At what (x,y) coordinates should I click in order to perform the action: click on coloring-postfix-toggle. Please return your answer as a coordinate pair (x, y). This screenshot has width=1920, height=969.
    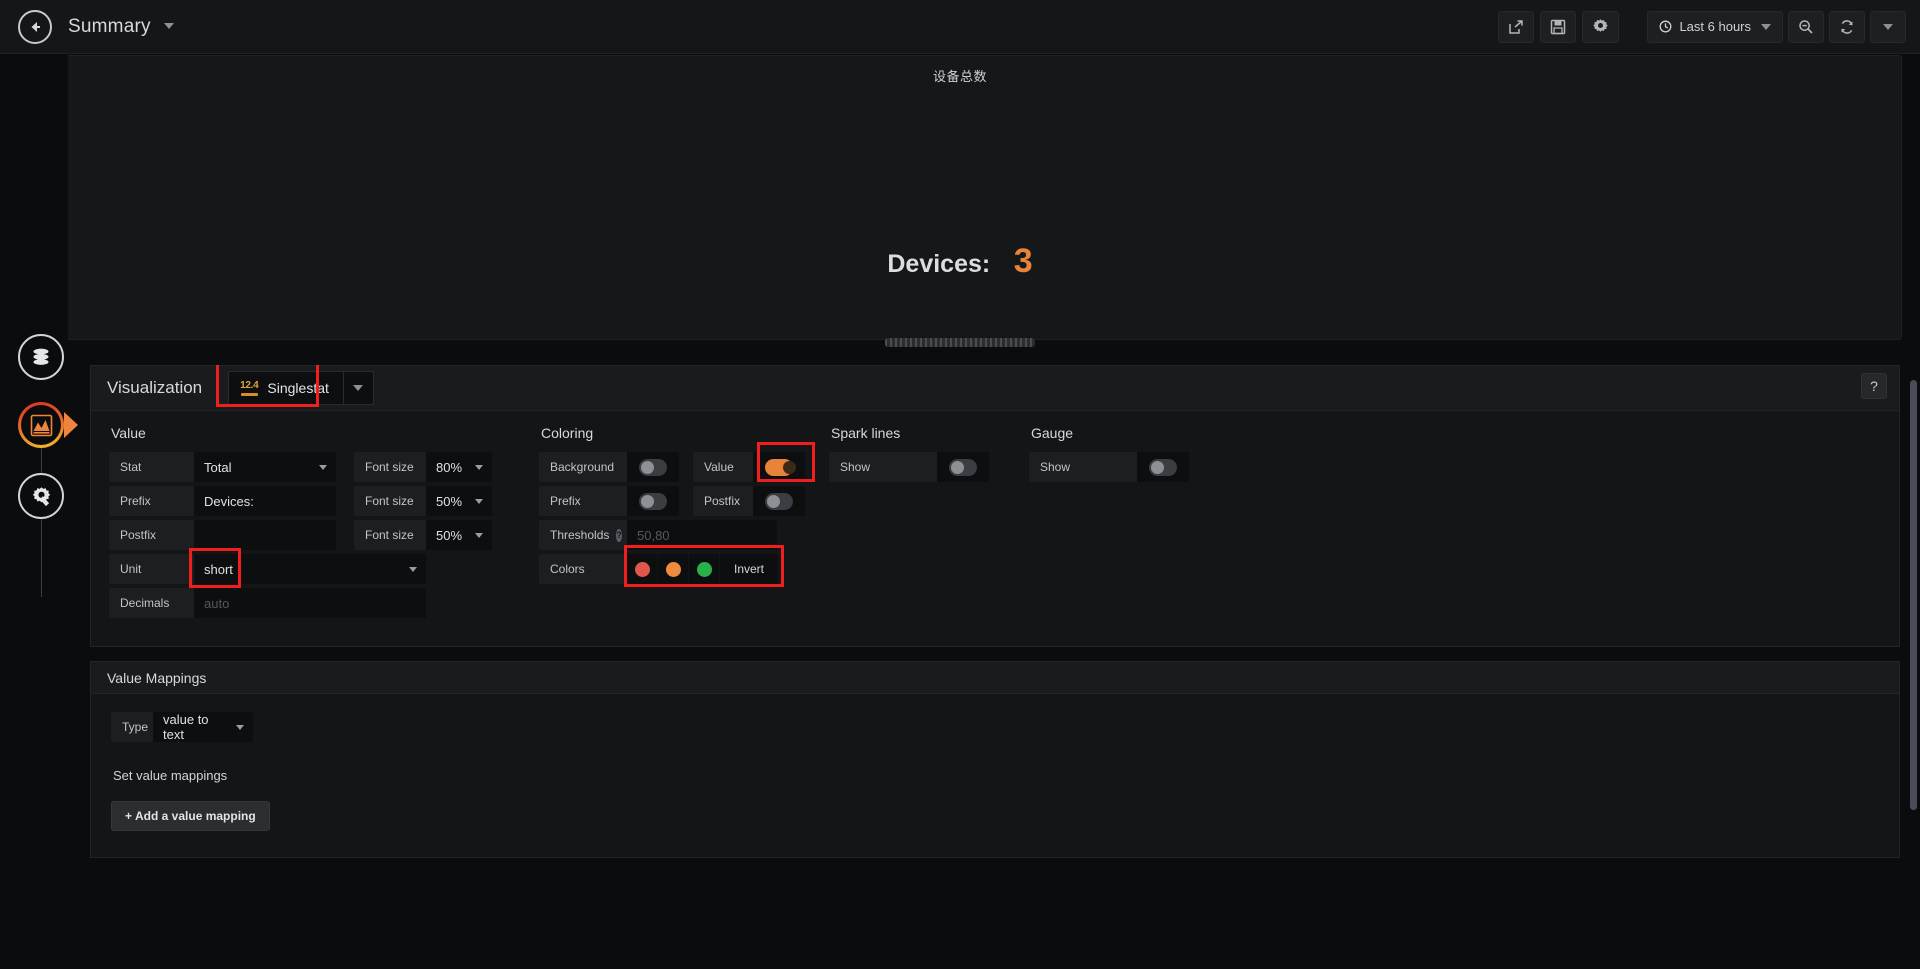
    Looking at the image, I should click on (779, 501).